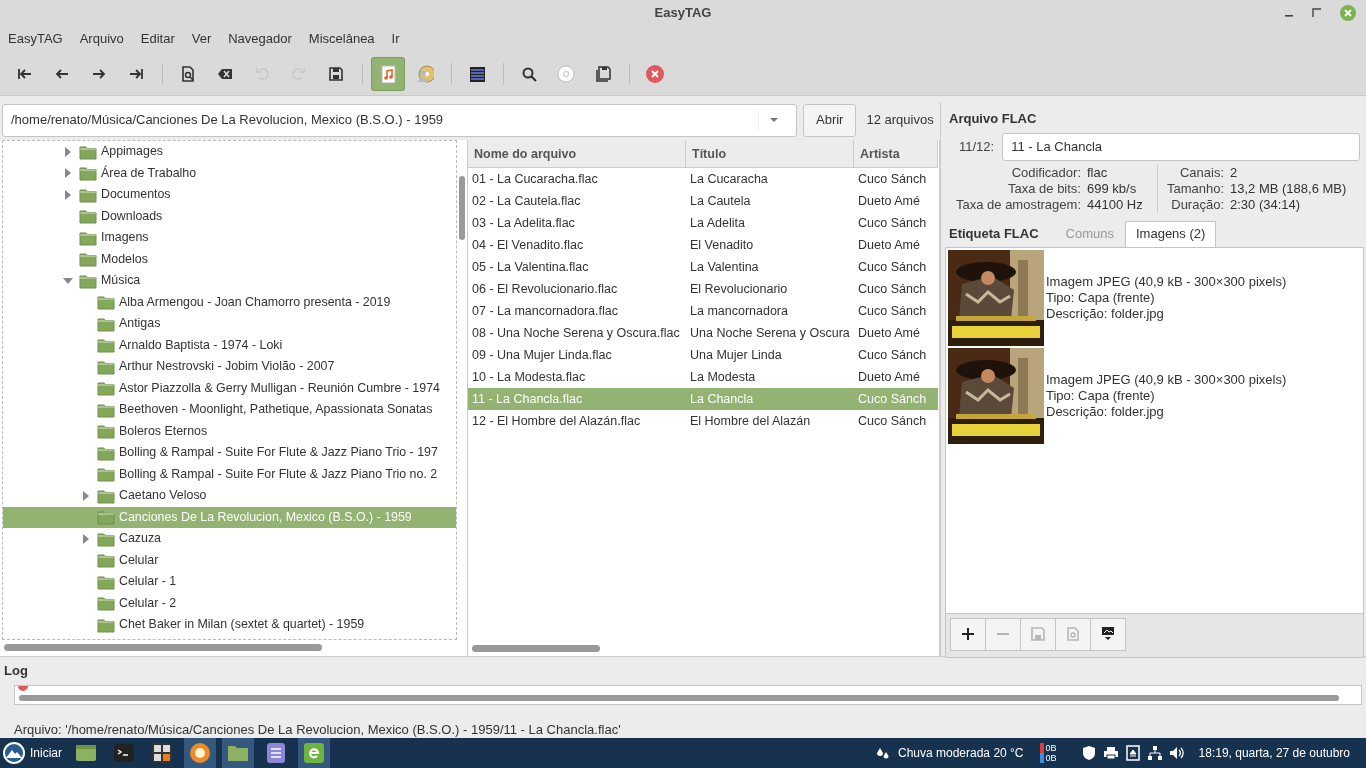  What do you see at coordinates (229, 388) in the screenshot?
I see `folder-item: Astor Piazzolla & Gerry Mulligan - Reunión Cumbre - 1974` at bounding box center [229, 388].